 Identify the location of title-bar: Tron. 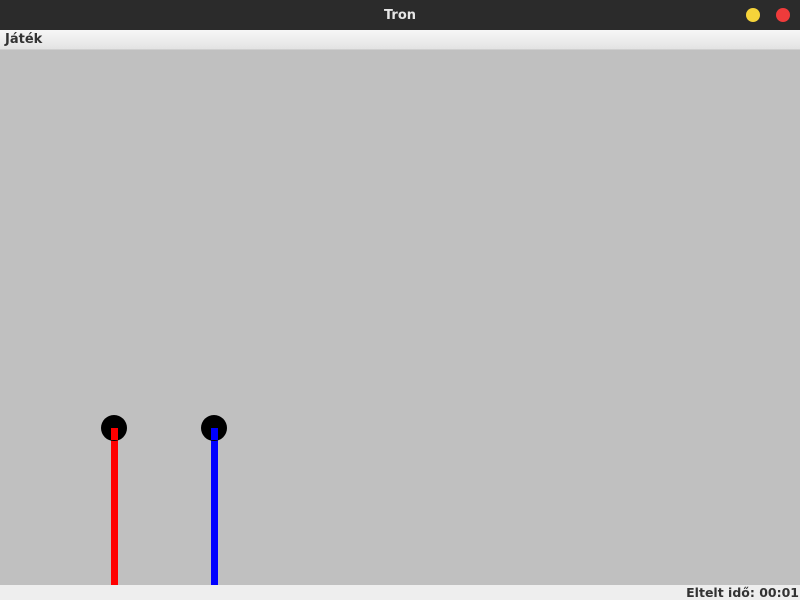
(400, 15).